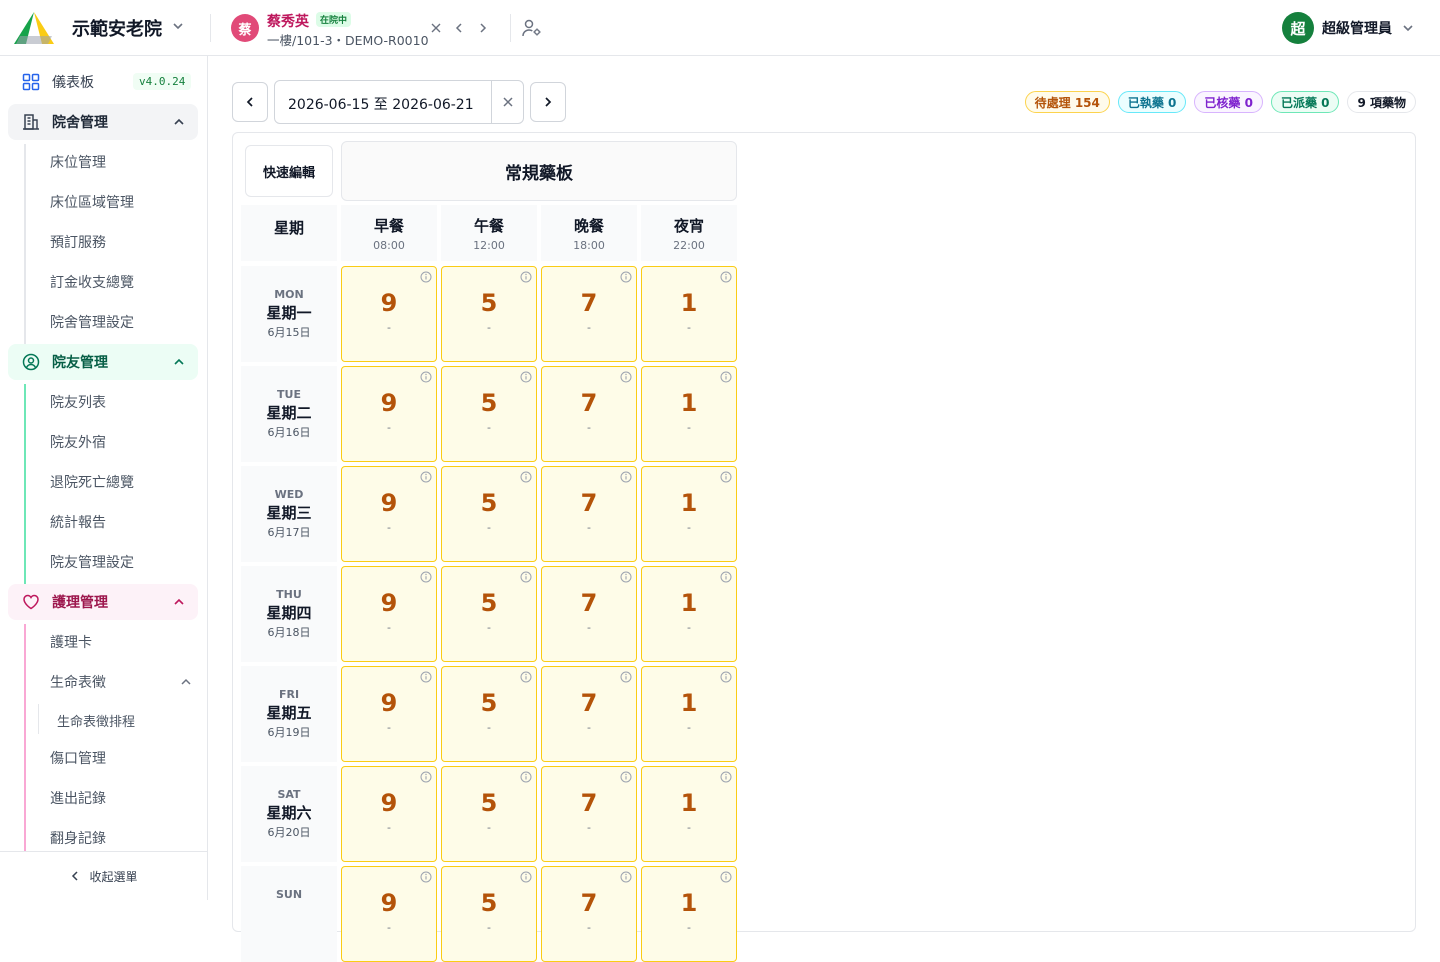  What do you see at coordinates (1228, 102) in the screenshot?
I see `status-pill: 已核藥 0` at bounding box center [1228, 102].